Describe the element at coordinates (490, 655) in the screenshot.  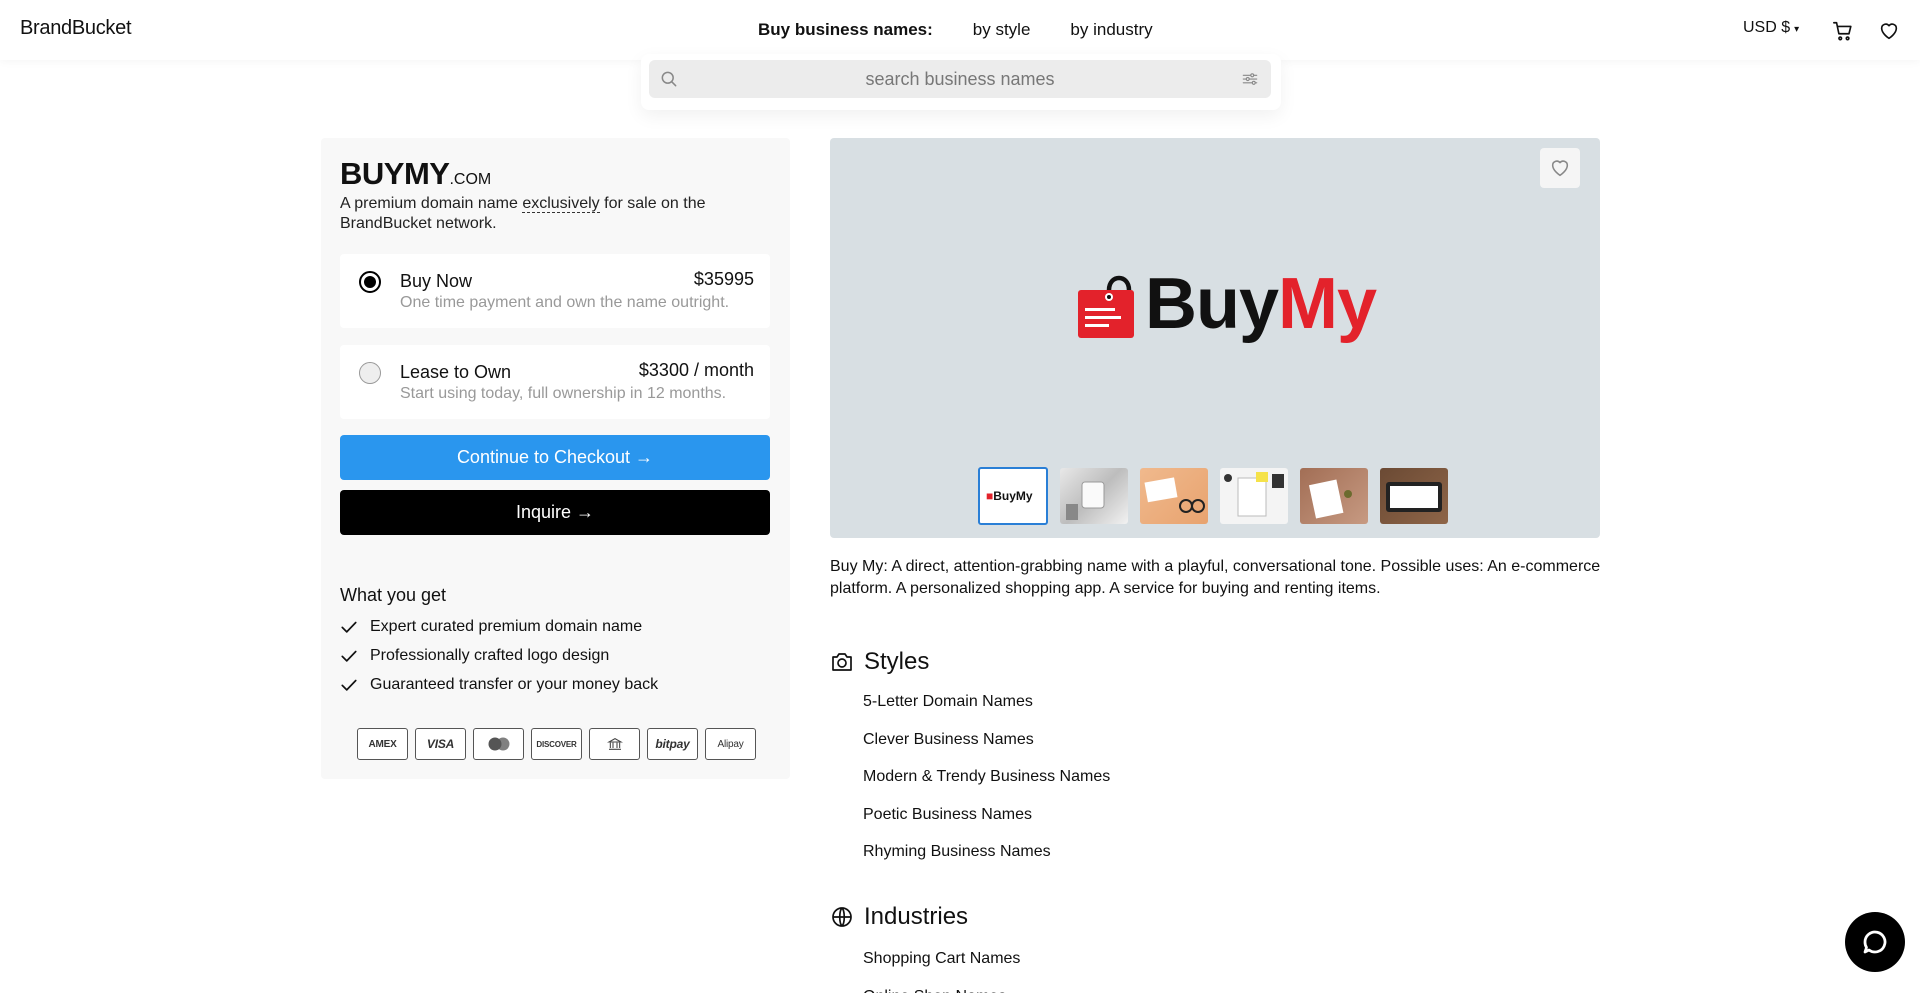
I see `list-item-label: Professionally crafted logo design` at that location.